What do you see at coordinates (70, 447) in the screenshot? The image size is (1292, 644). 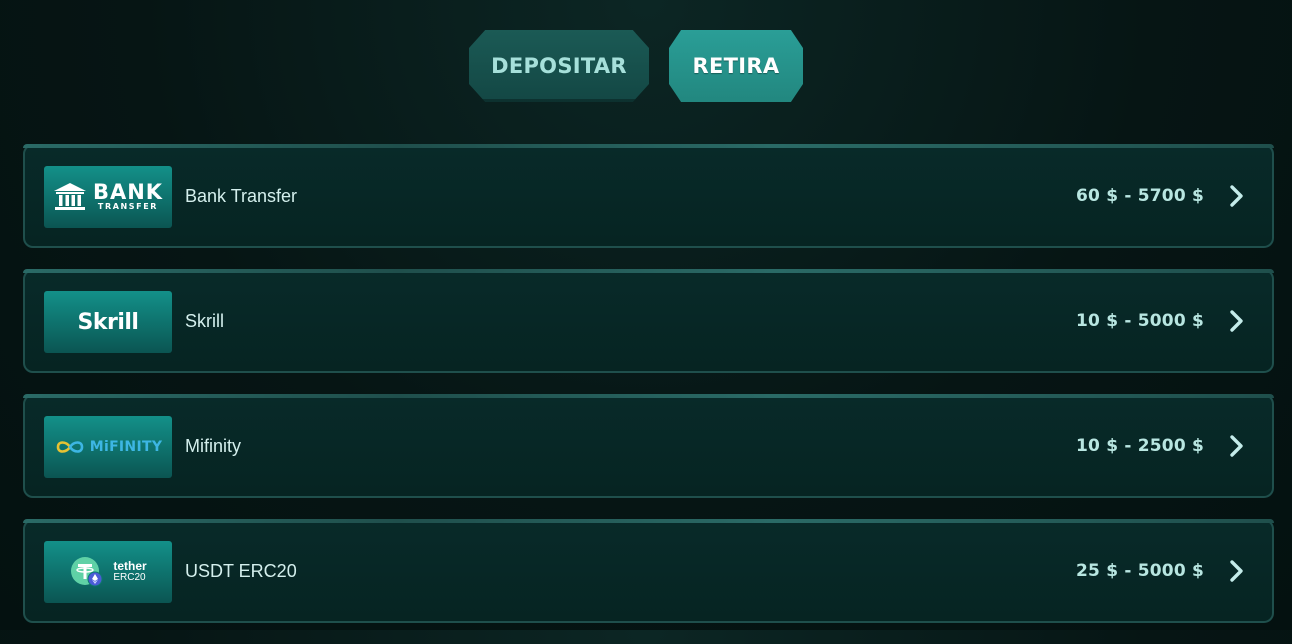 I see `infinity-icon` at bounding box center [70, 447].